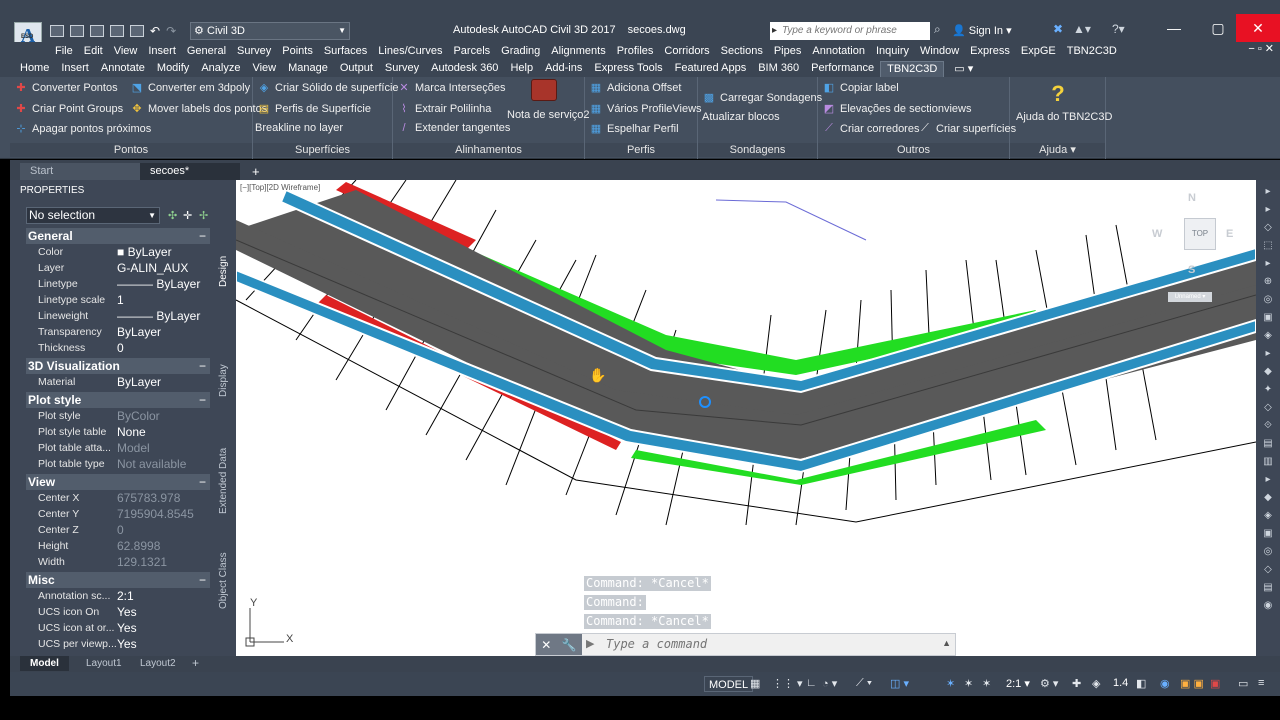 This screenshot has width=1280, height=720. I want to click on open-icon, so click(77, 31).